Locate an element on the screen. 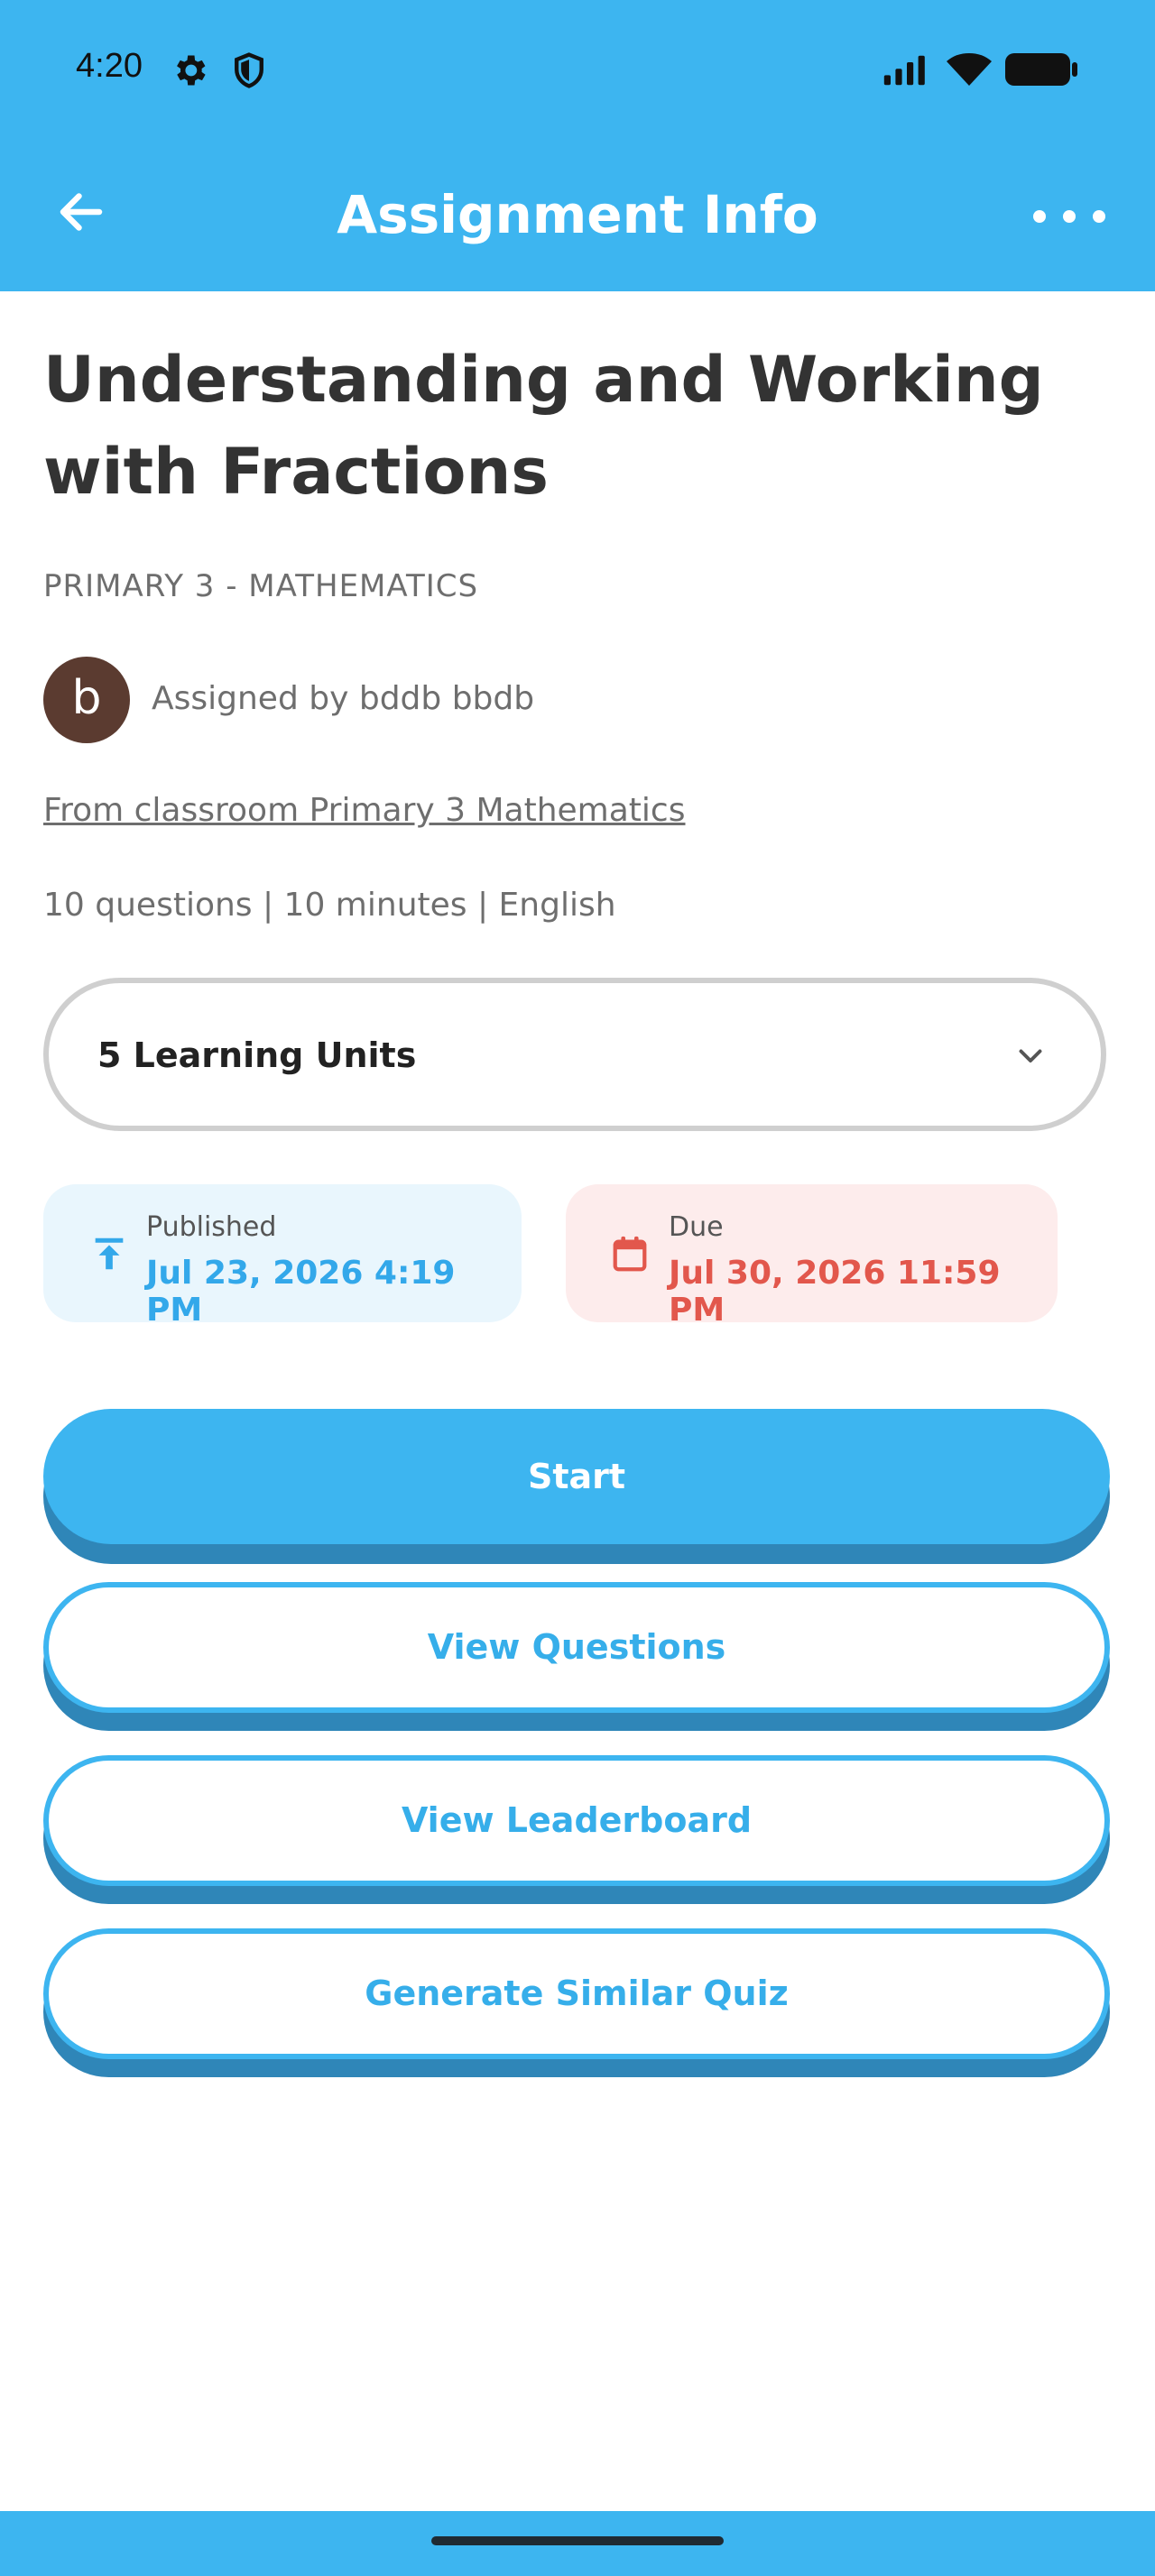 The width and height of the screenshot is (1155, 2576). classroom-link: From classroom Primary 3 Mathematics is located at coordinates (364, 810).